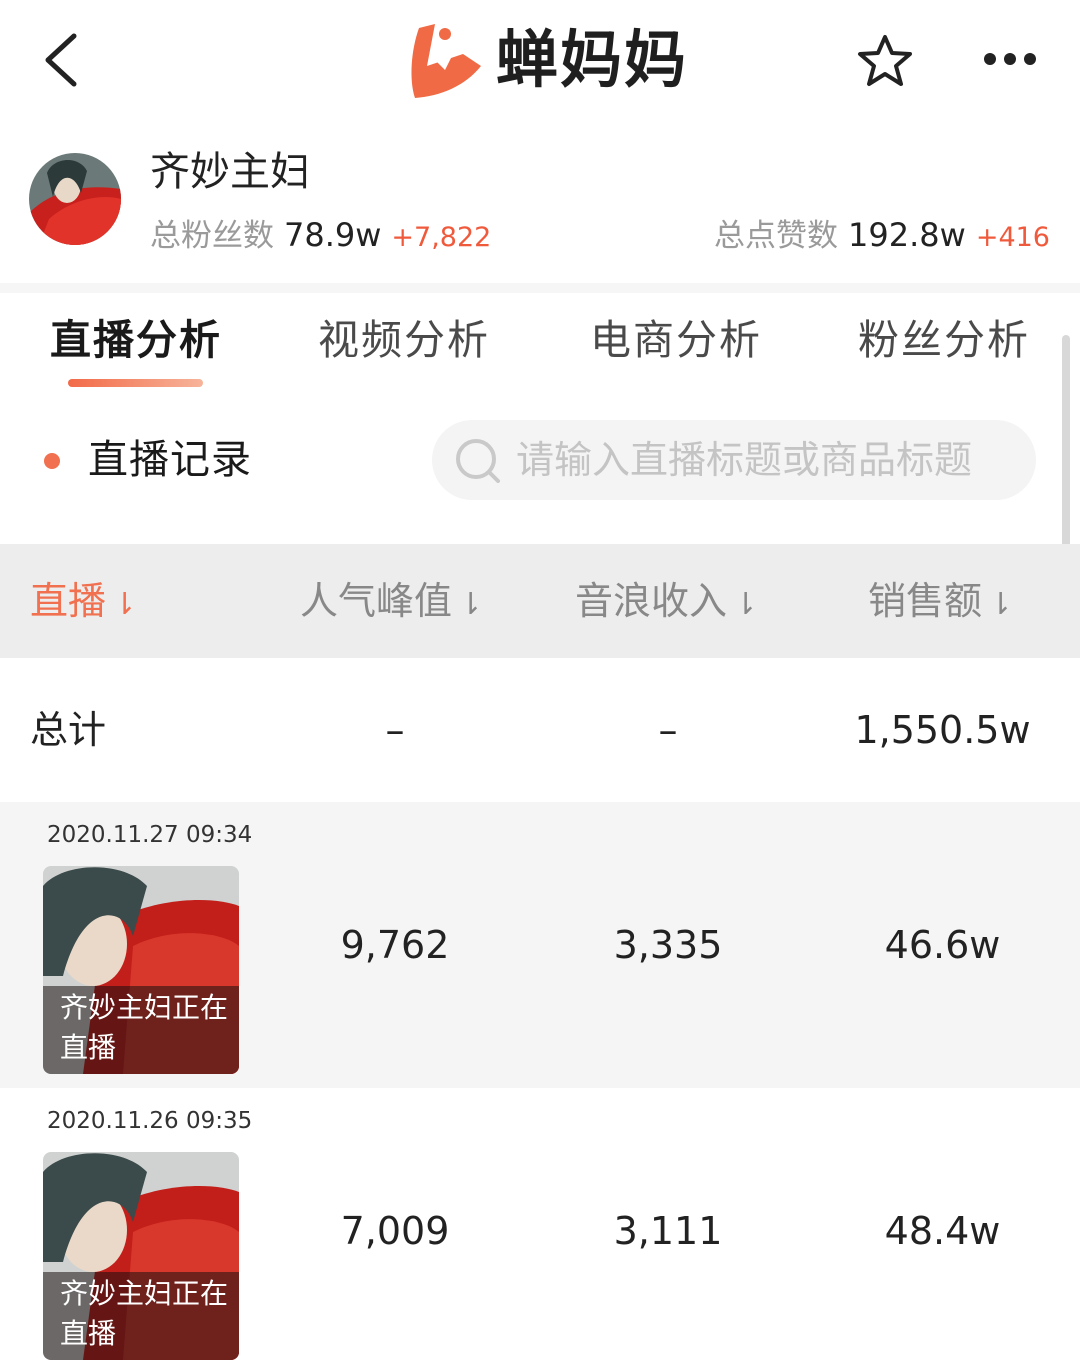 This screenshot has height=1366, width=1080. What do you see at coordinates (776, 236) in the screenshot?
I see `likes-label: 总点赞数` at bounding box center [776, 236].